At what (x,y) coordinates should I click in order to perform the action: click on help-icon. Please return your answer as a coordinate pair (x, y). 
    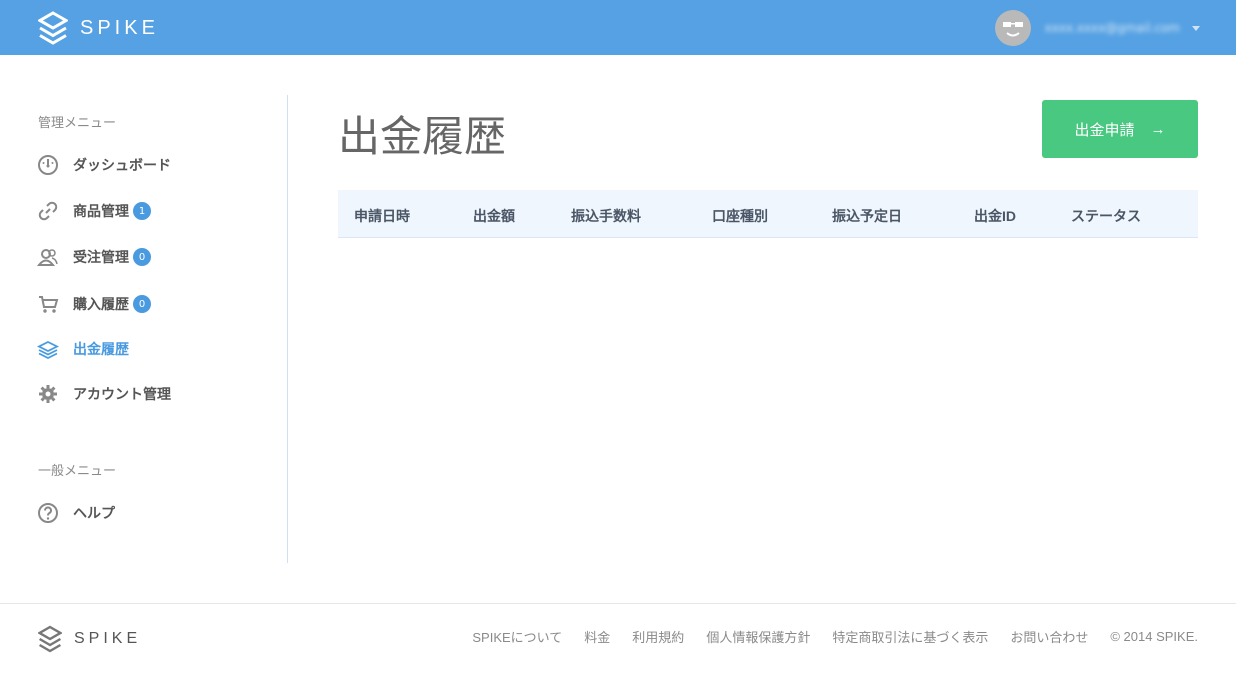
    Looking at the image, I should click on (48, 513).